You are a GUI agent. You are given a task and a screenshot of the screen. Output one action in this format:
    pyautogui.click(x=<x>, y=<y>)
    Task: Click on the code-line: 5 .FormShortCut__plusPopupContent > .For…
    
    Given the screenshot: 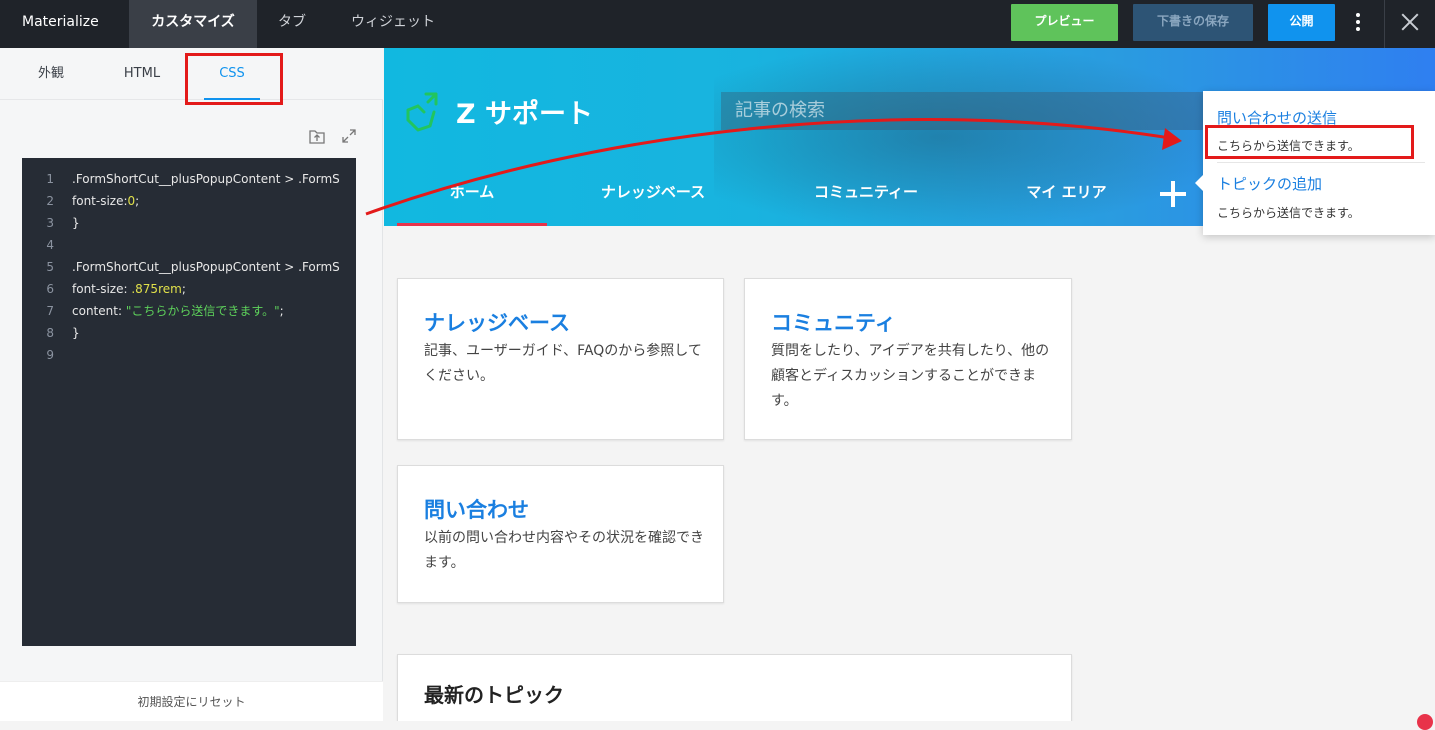 What is the action you would take?
    pyautogui.click(x=189, y=267)
    